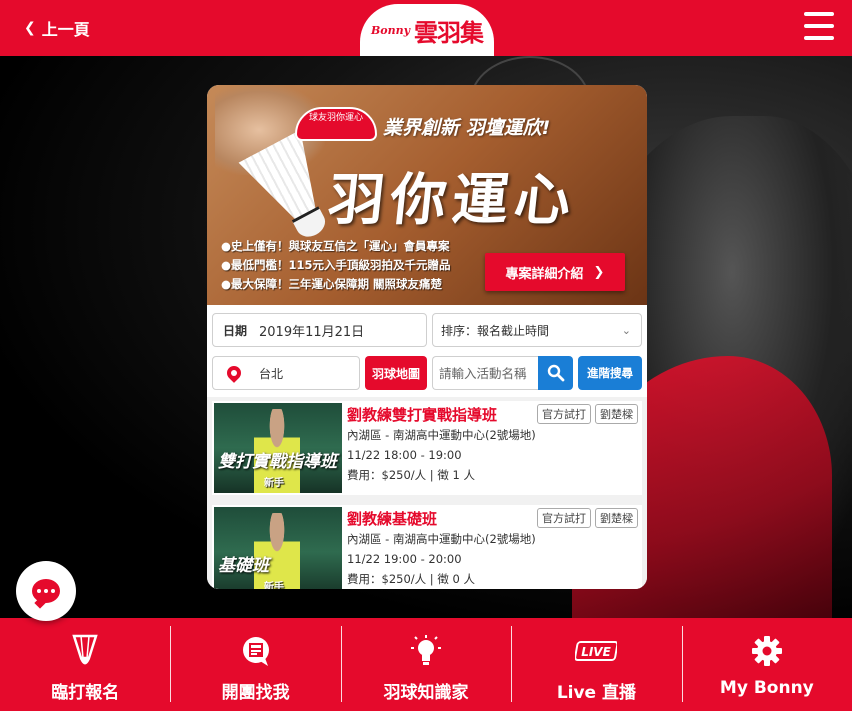  Describe the element at coordinates (404, 455) in the screenshot. I see `event-time: 11/22 18:00 - 19:00` at that location.